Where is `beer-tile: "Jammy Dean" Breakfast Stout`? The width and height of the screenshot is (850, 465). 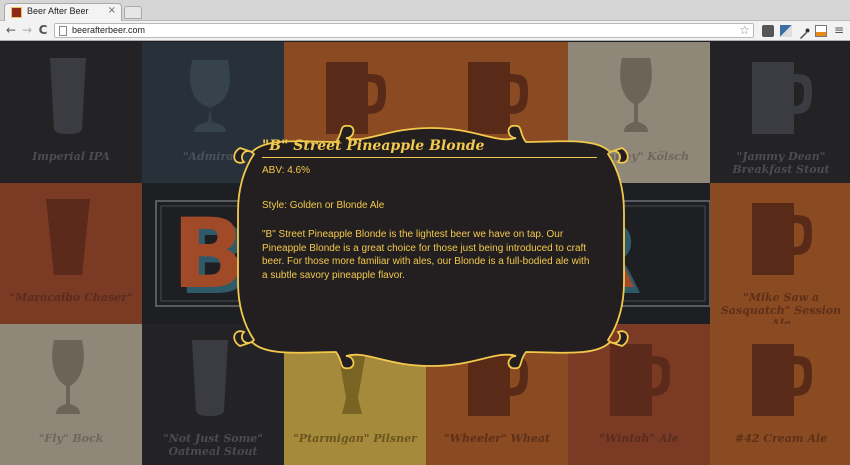 beer-tile: "Jammy Dean" Breakfast Stout is located at coordinates (780, 112).